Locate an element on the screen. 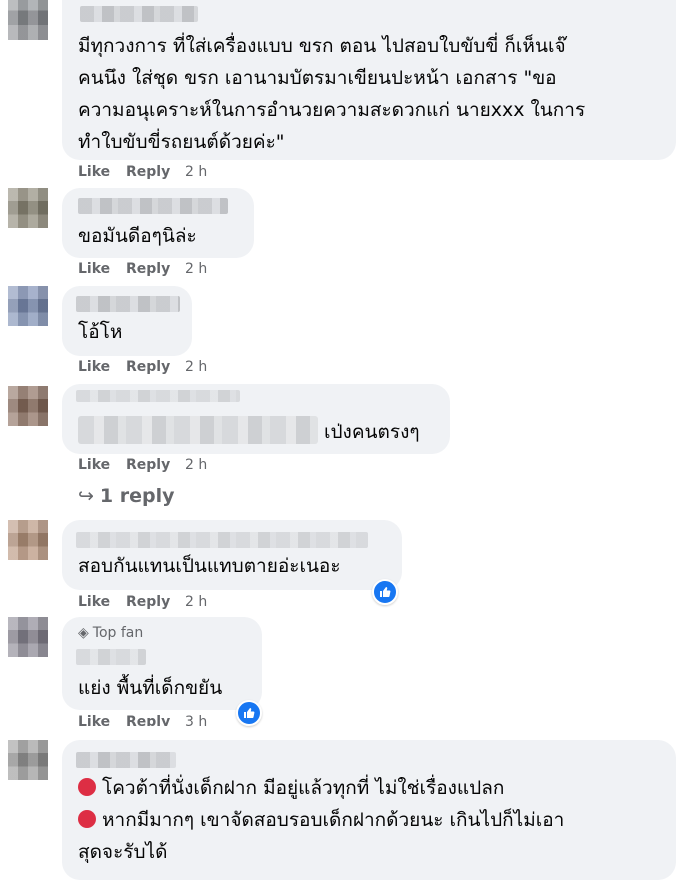 The width and height of the screenshot is (676, 880). comment-text: สอบกันแทนเป็นแทบตายอ่ะเนอะ is located at coordinates (209, 566).